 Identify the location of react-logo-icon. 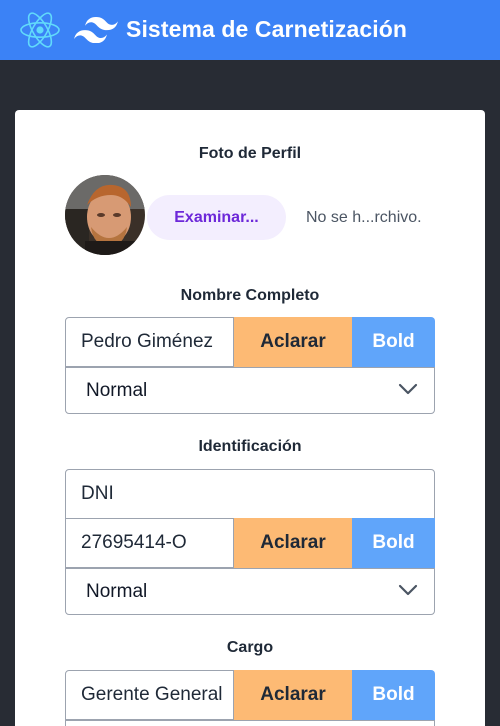
(40, 30).